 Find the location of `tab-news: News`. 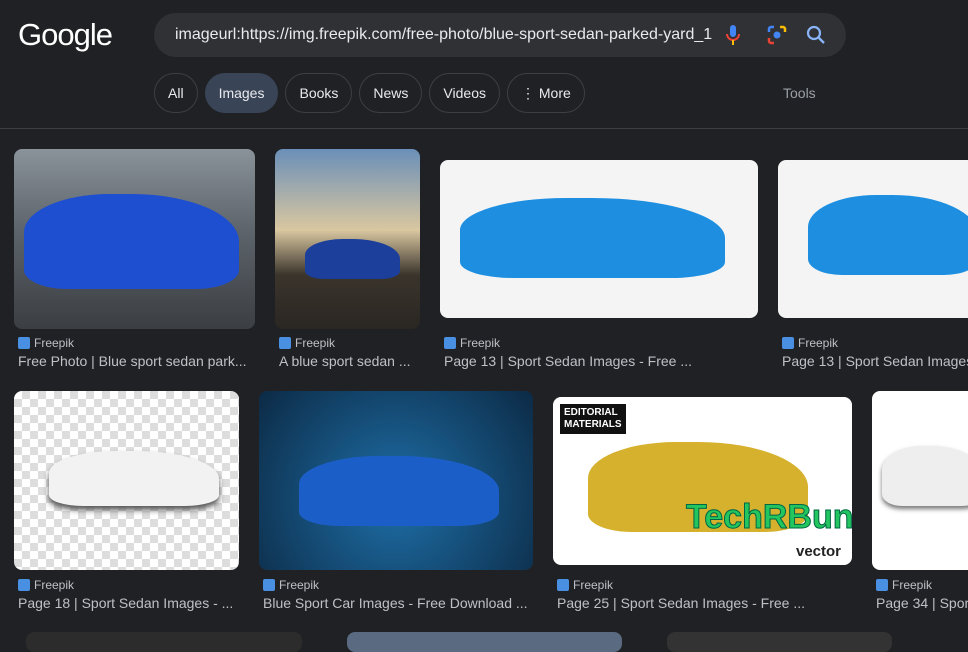

tab-news: News is located at coordinates (391, 93).